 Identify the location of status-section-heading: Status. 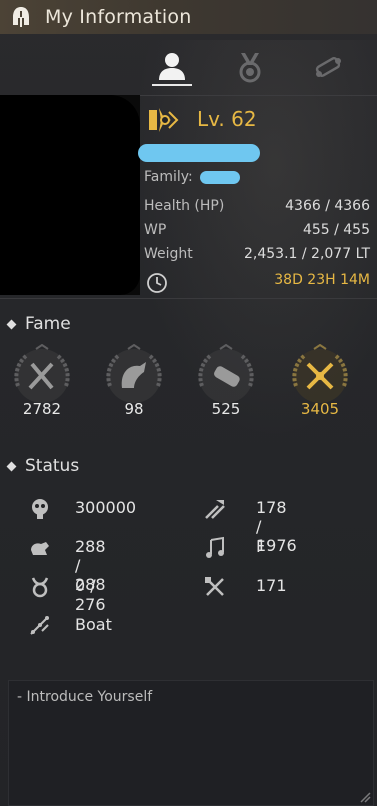
(43, 466).